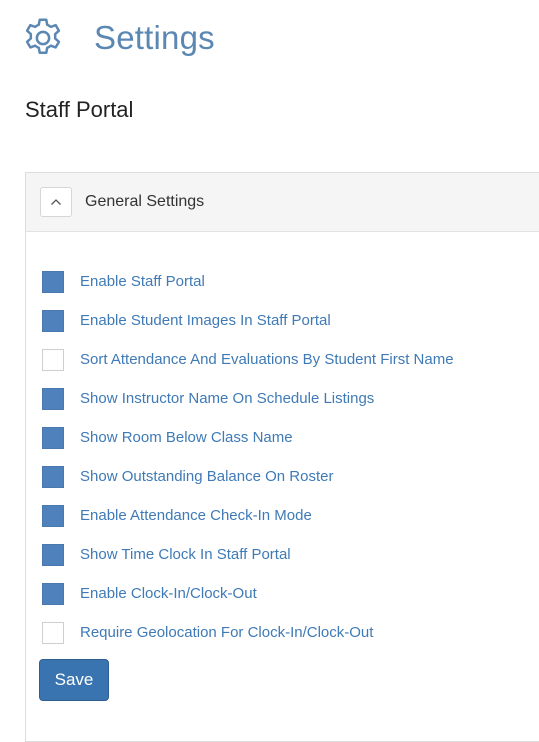 Image resolution: width=539 pixels, height=742 pixels. I want to click on section-title: Staff Portal, so click(79, 109).